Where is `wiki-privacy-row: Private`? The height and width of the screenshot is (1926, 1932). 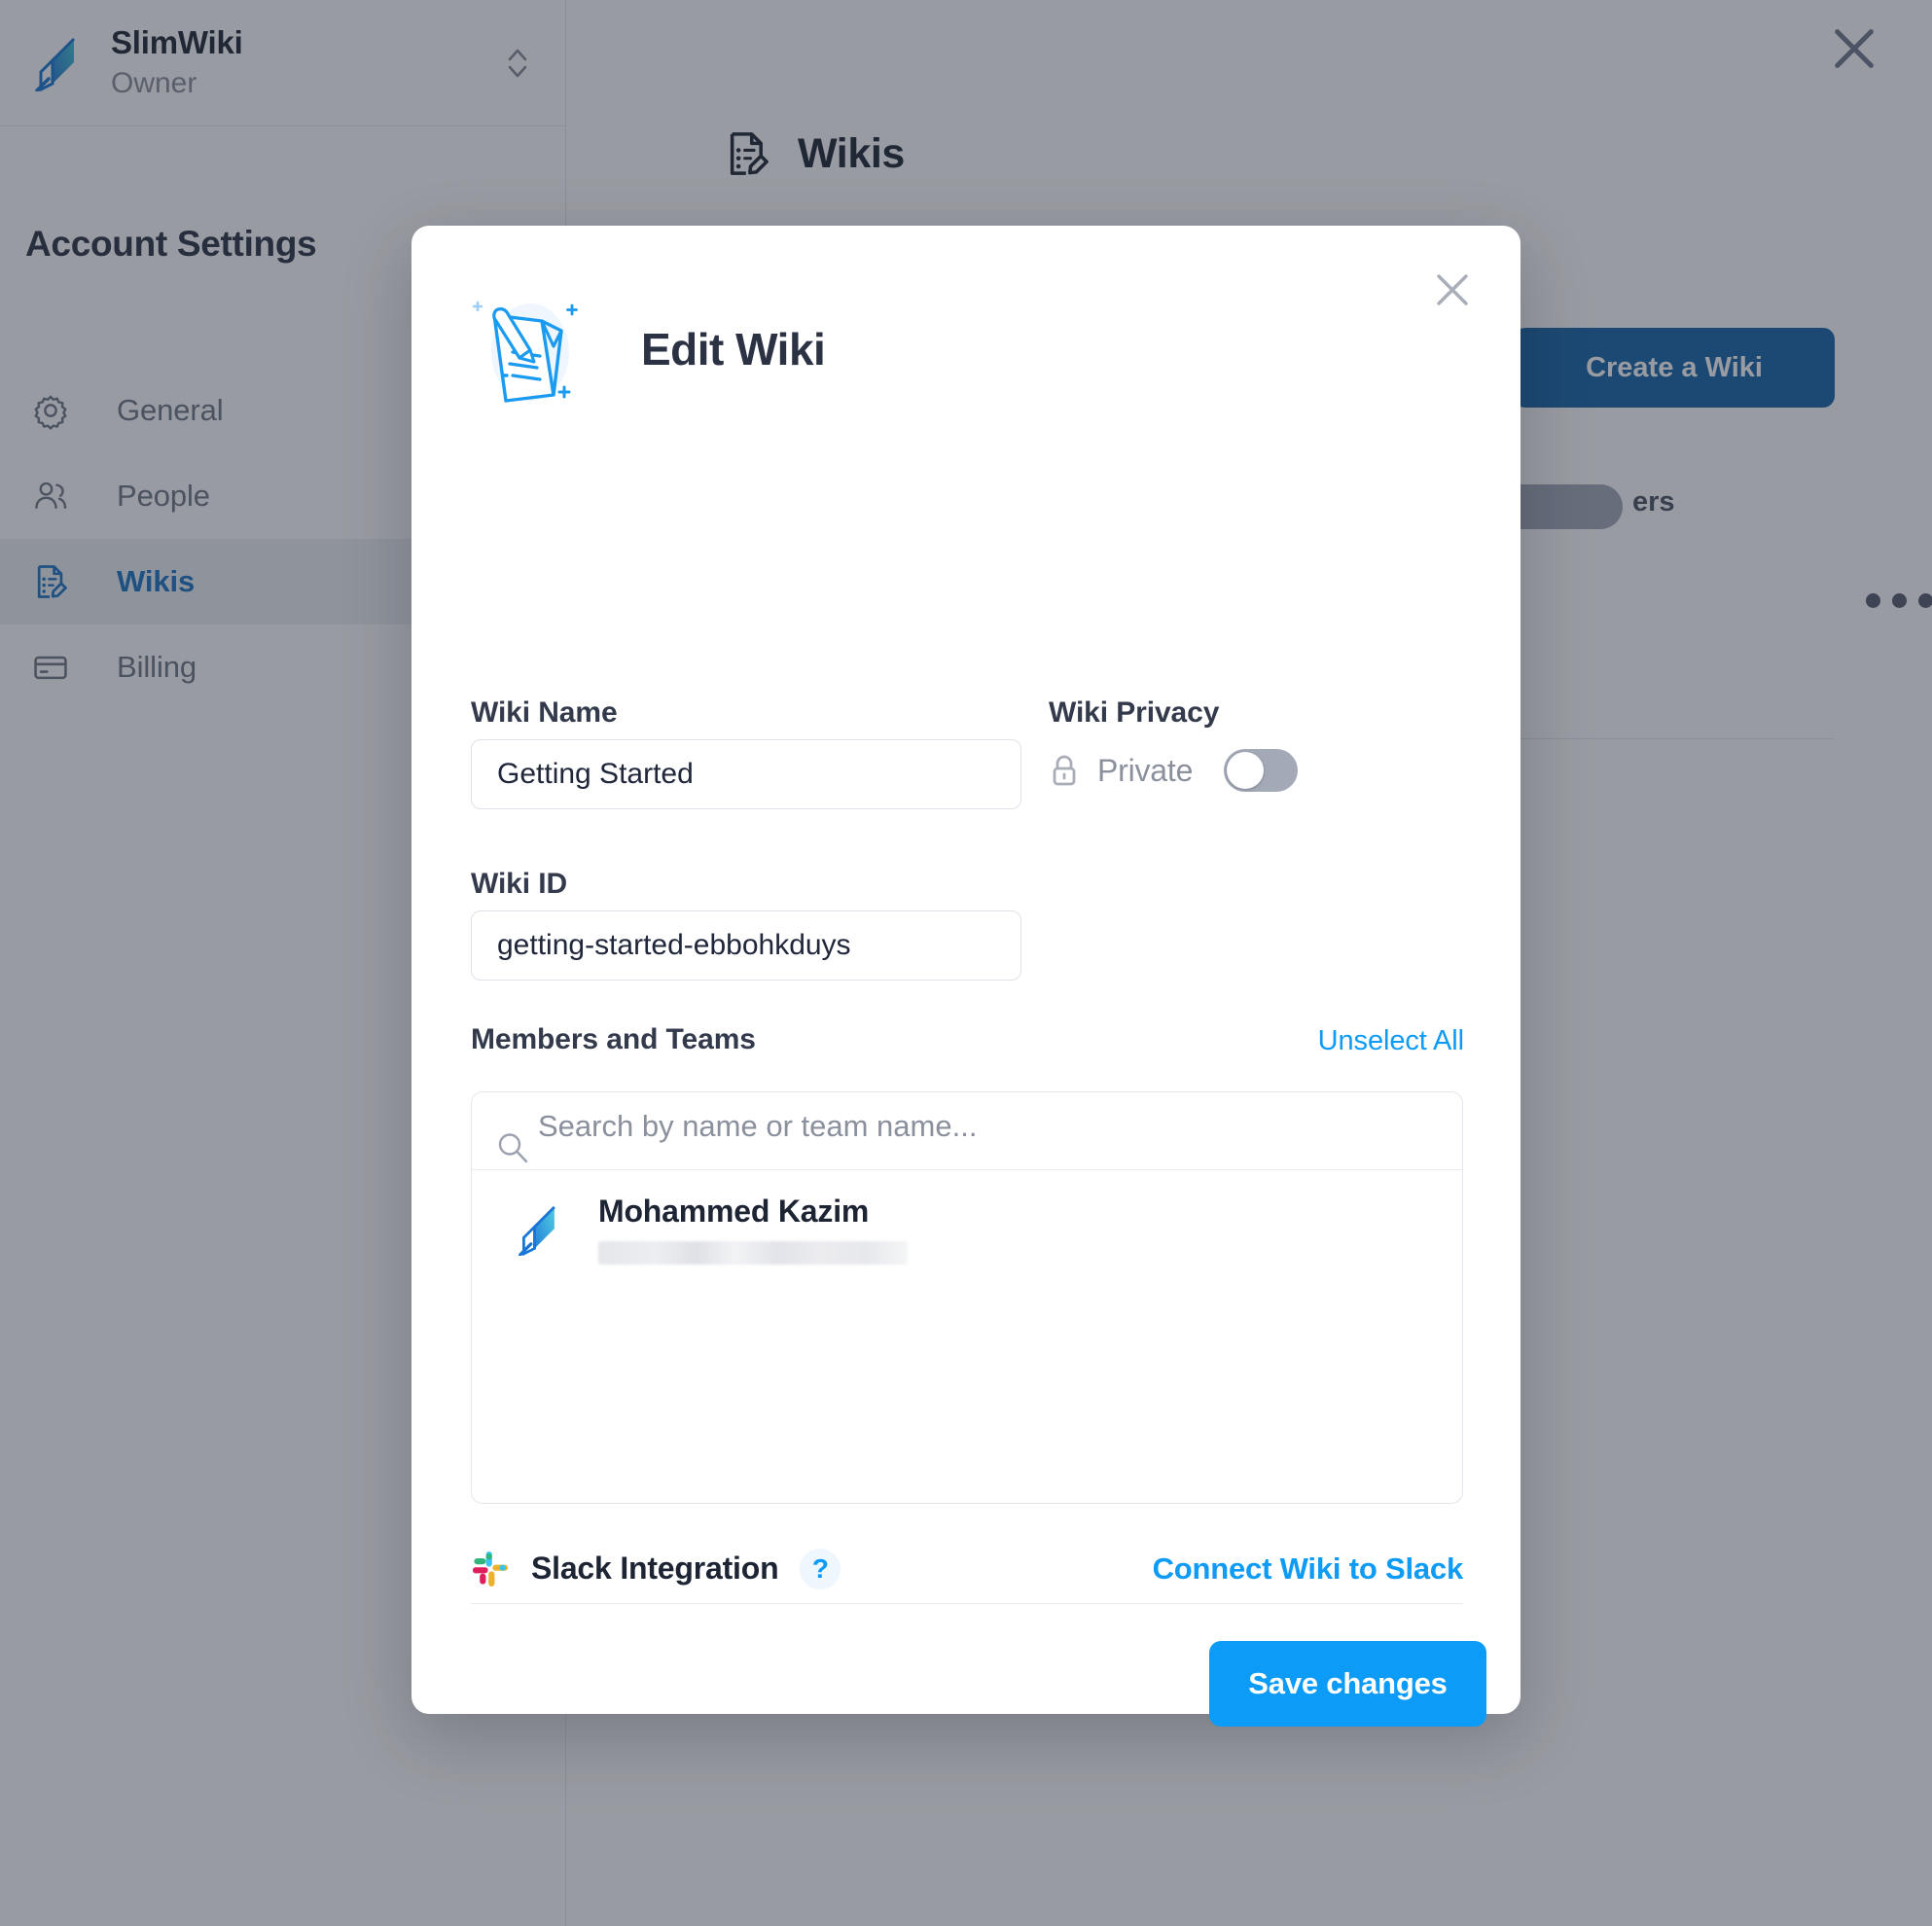 wiki-privacy-row: Private is located at coordinates (1174, 770).